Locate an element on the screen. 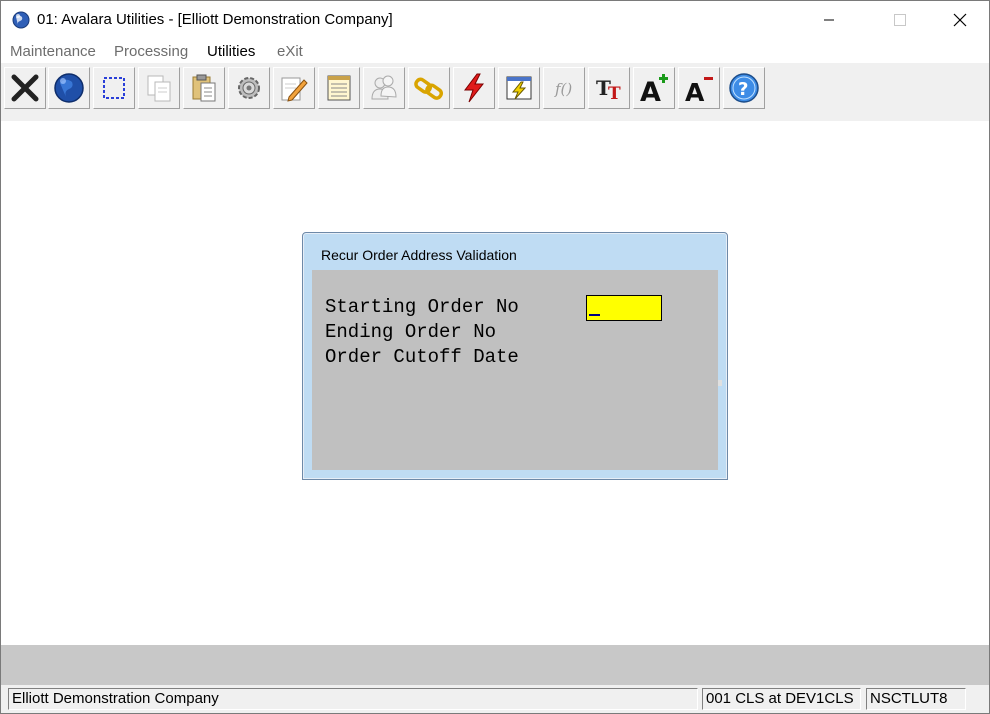  notepad-icon is located at coordinates (339, 88).